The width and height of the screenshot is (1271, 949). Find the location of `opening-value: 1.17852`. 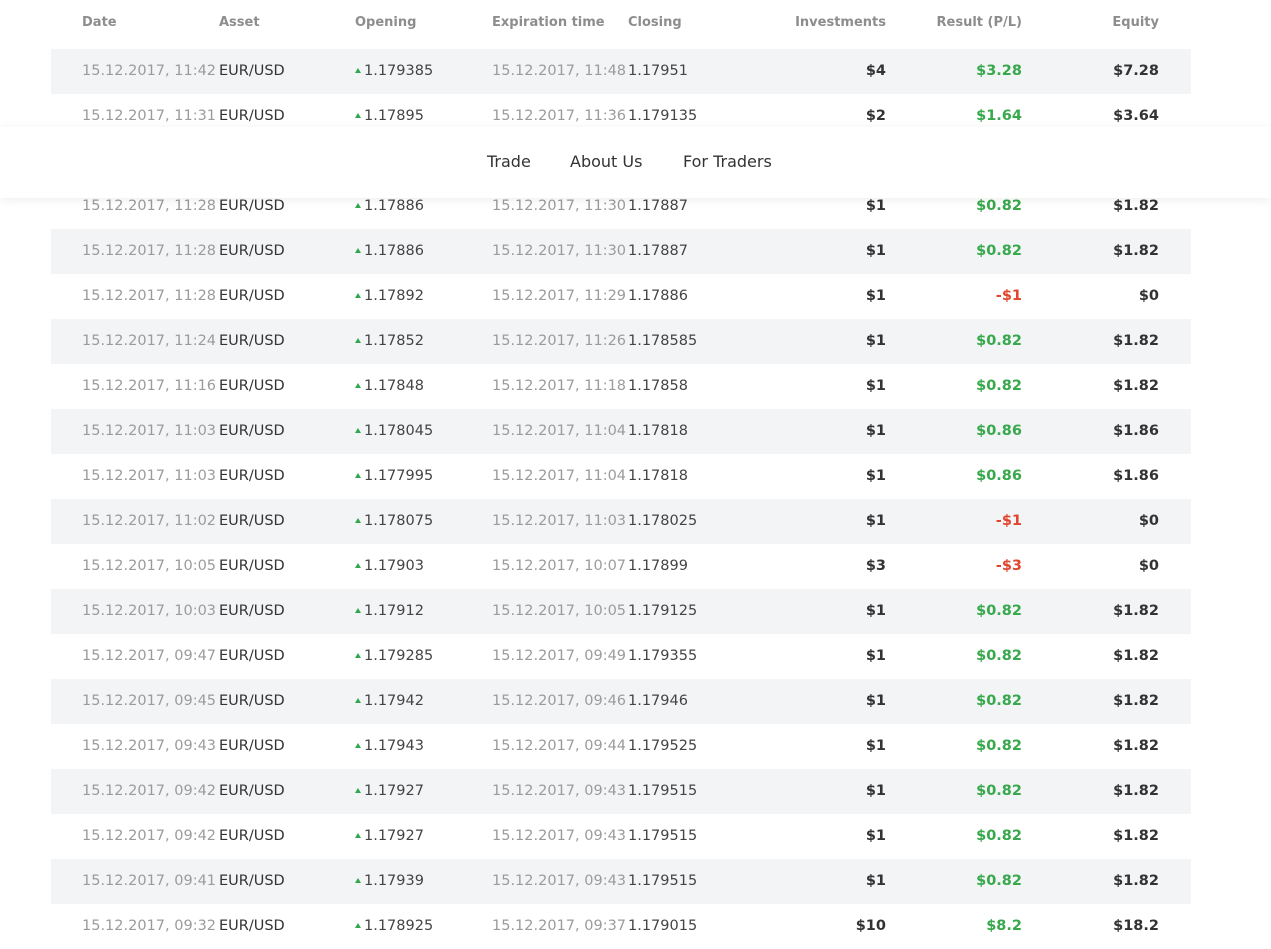

opening-value: 1.17852 is located at coordinates (394, 341).